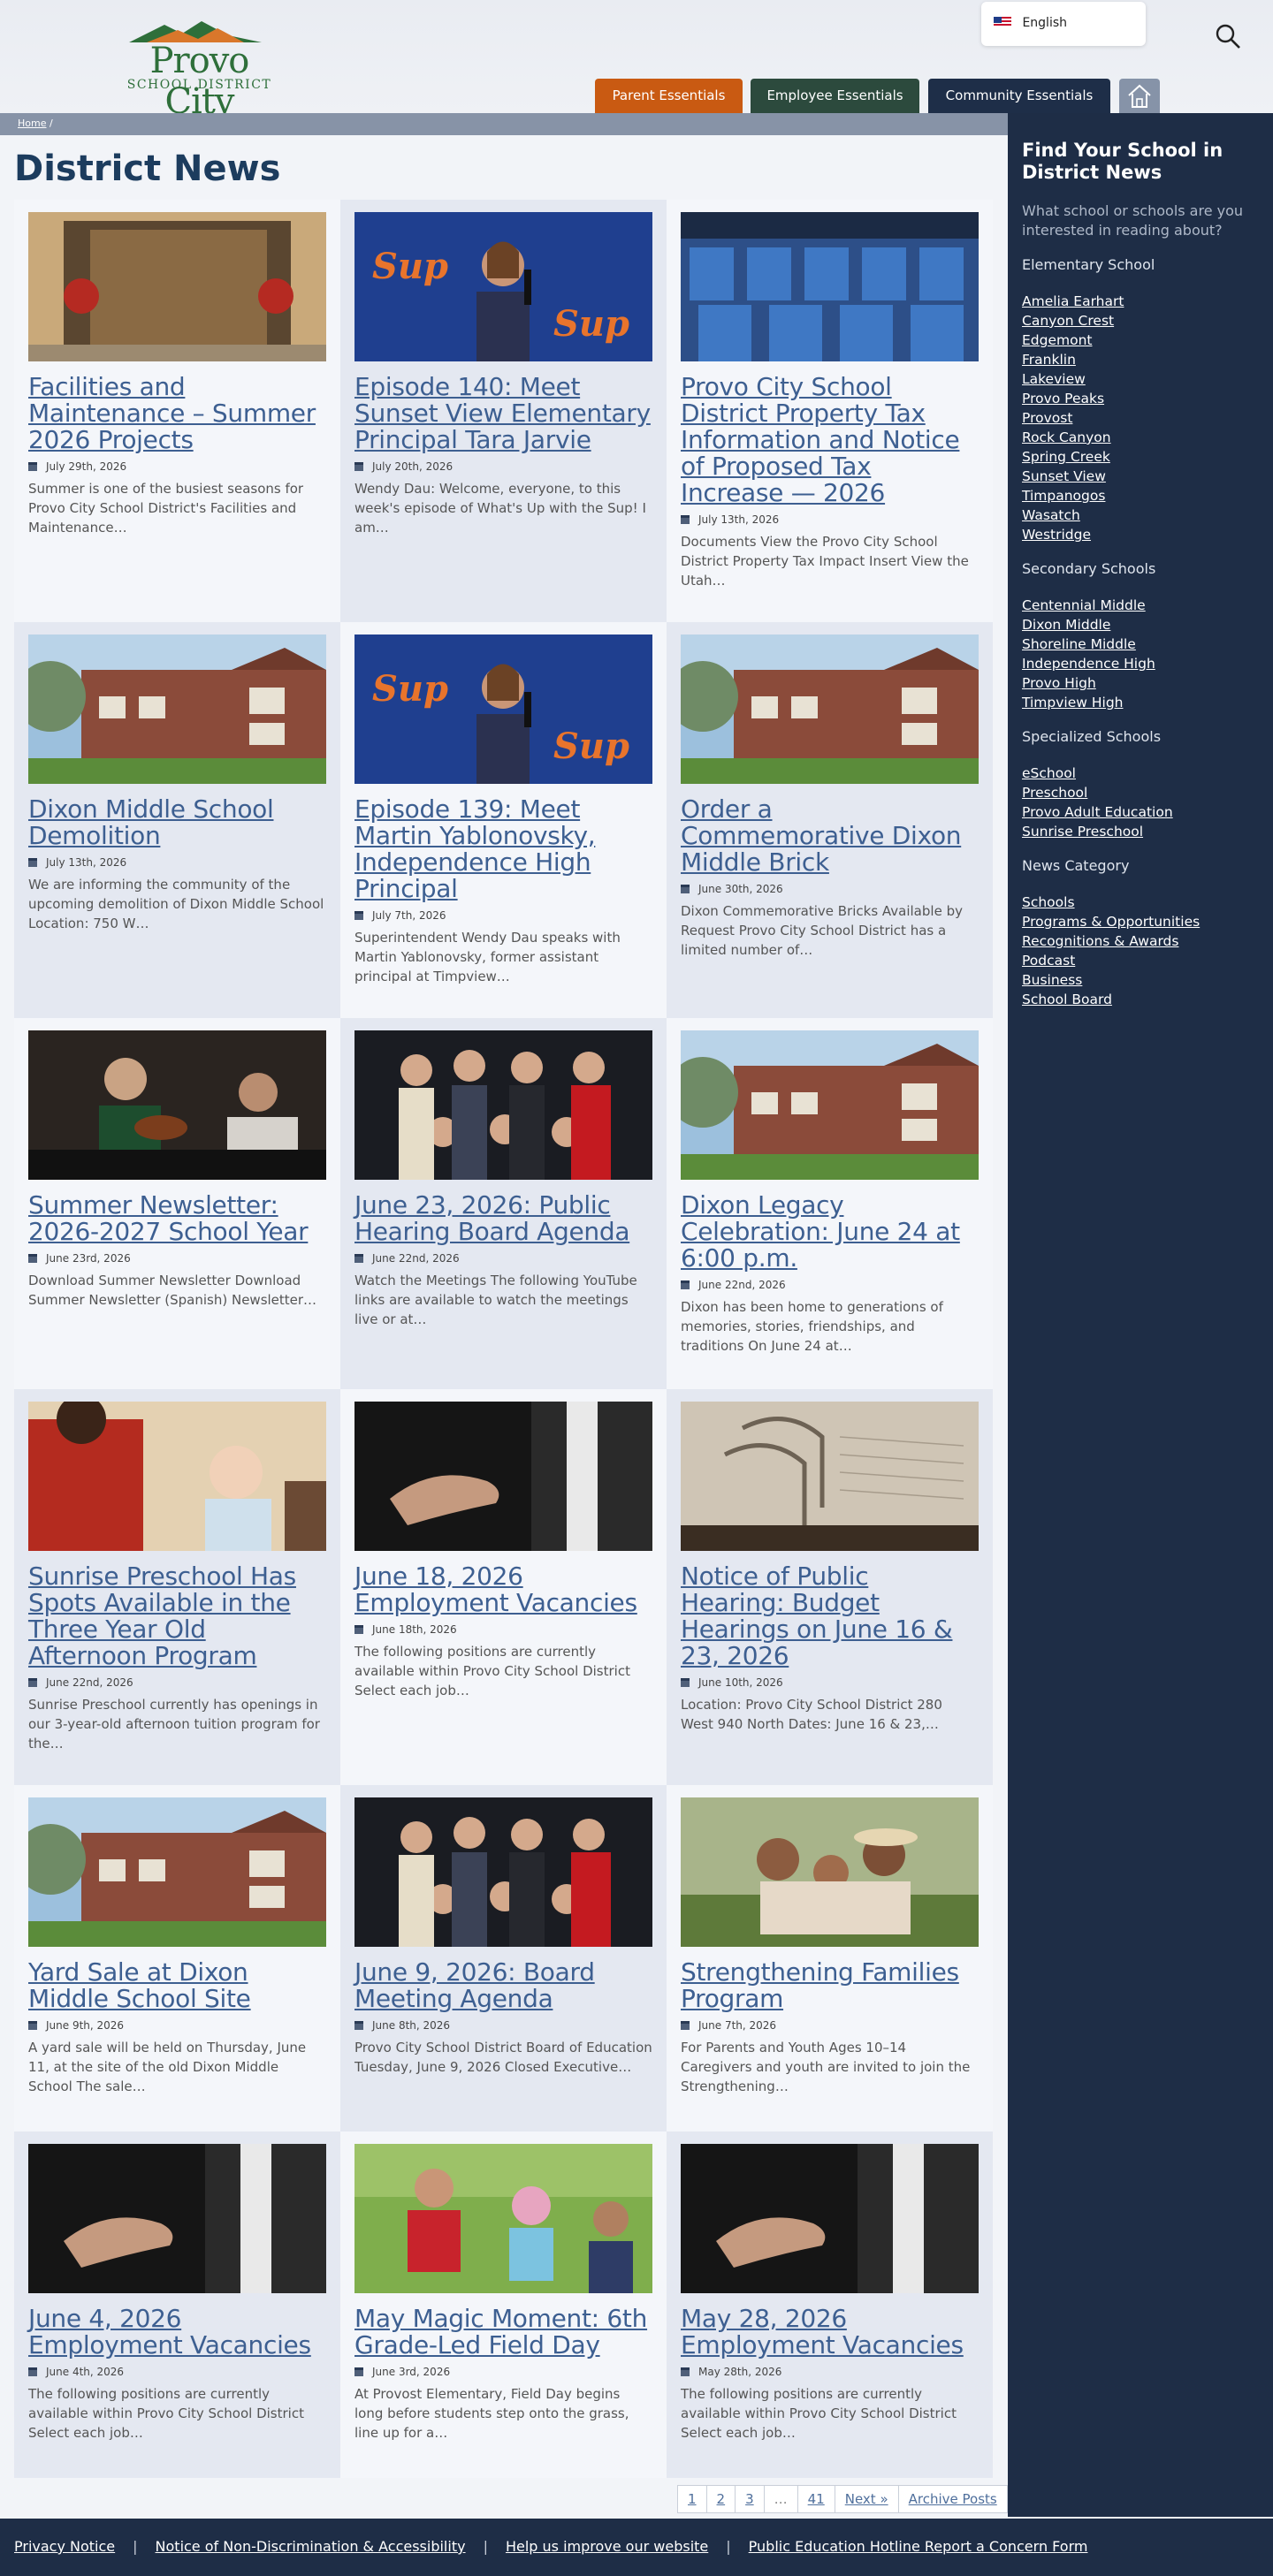 The width and height of the screenshot is (1273, 2576). I want to click on pagination-link: 2, so click(721, 2499).